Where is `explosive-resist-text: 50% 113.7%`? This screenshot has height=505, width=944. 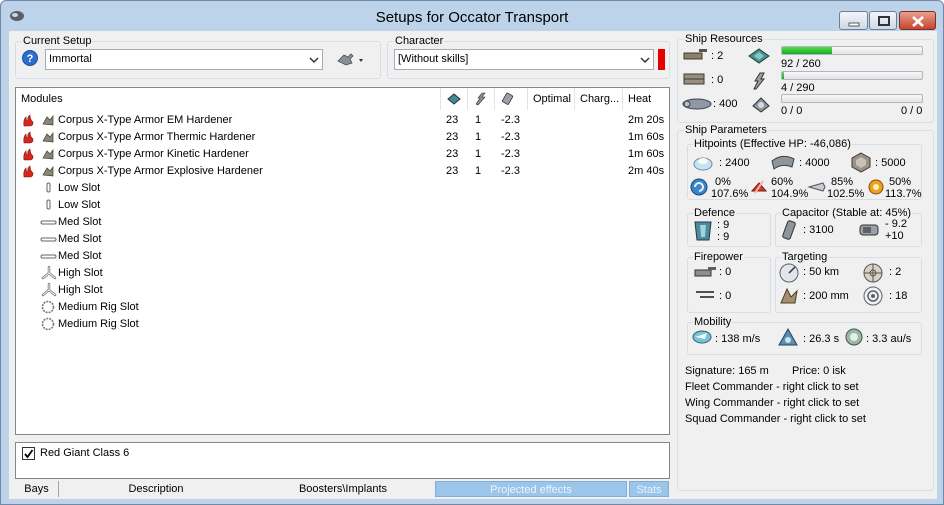
explosive-resist-text: 50% 113.7% is located at coordinates (903, 188).